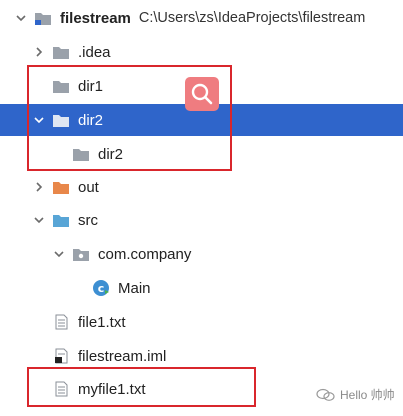 The height and width of the screenshot is (416, 403). What do you see at coordinates (145, 254) in the screenshot?
I see `tree-item-label: com.company` at bounding box center [145, 254].